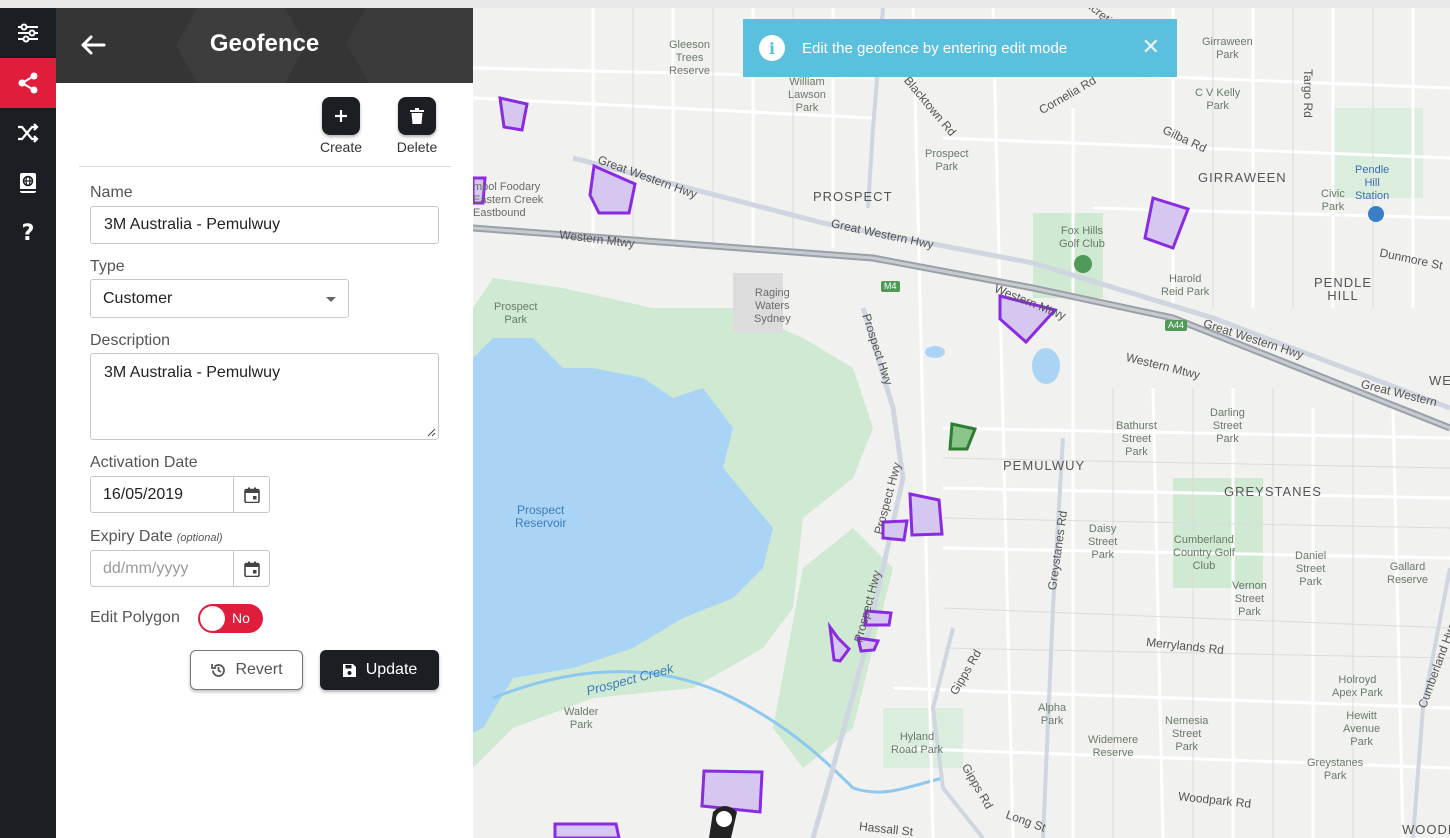 The height and width of the screenshot is (838, 1450). I want to click on activation-date-input: 16/05/2019, so click(180, 494).